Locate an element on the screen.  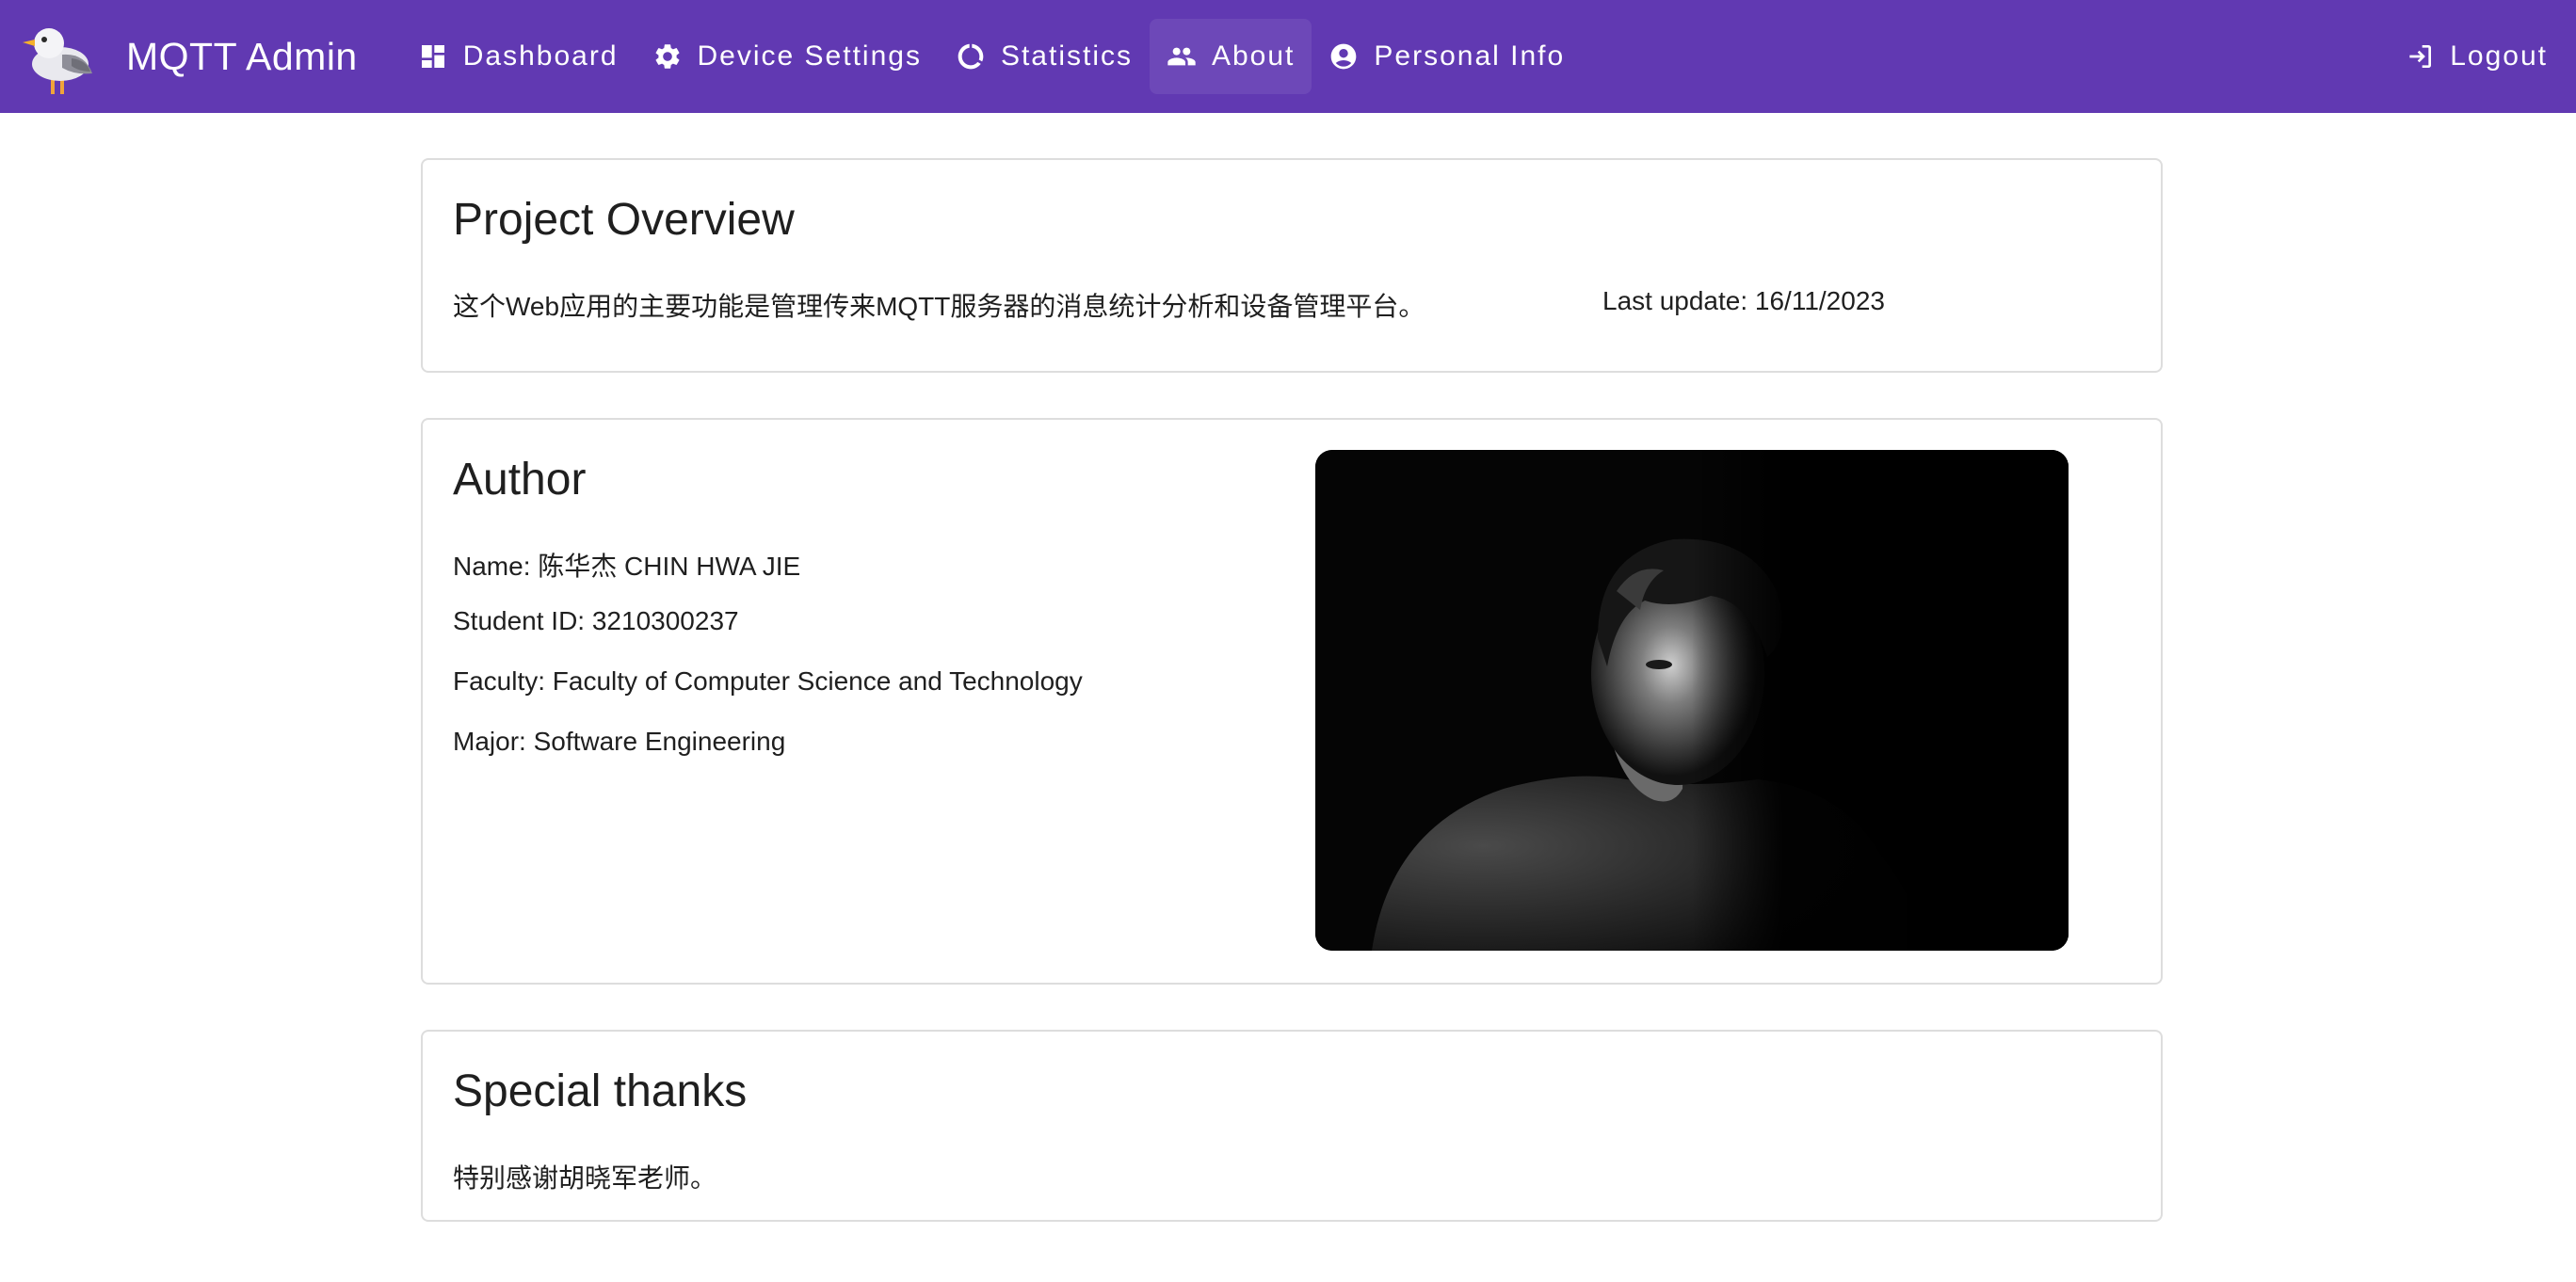
logout-label: Logout is located at coordinates (2499, 56).